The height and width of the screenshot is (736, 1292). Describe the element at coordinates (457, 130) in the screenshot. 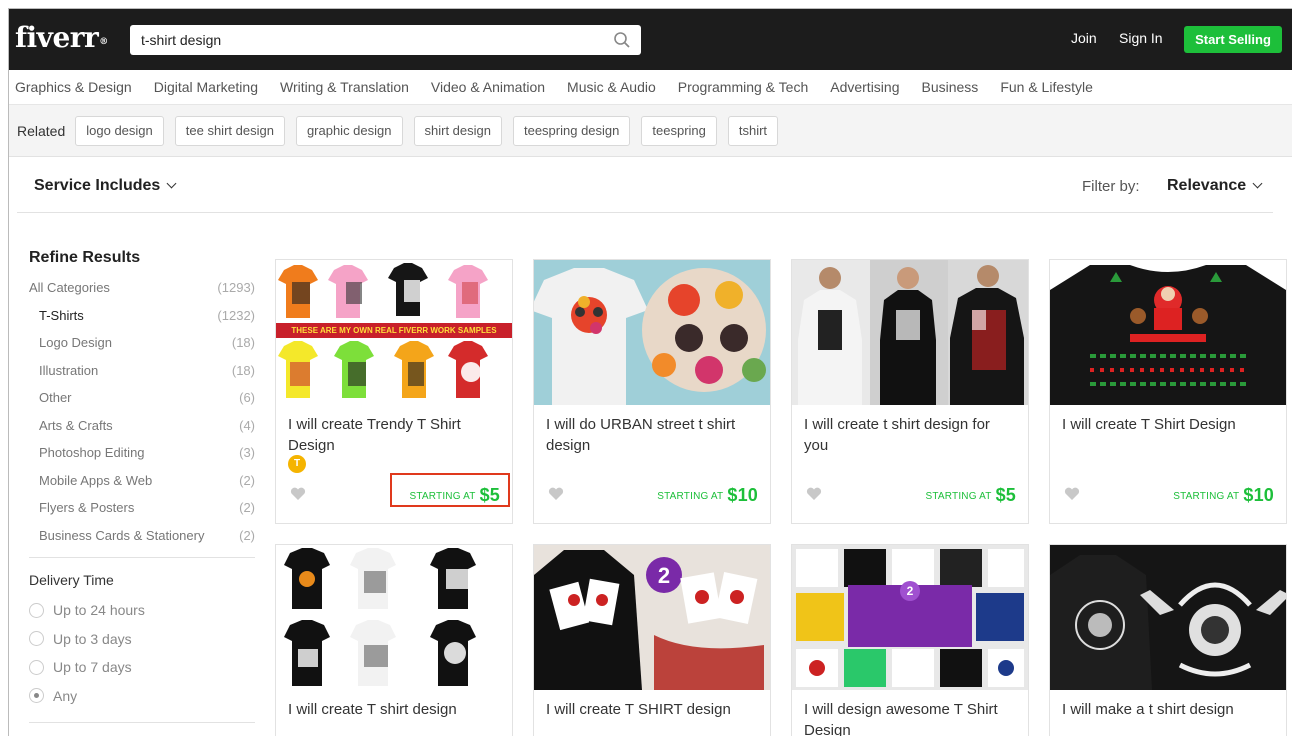

I see `related-tag: shirt design` at that location.